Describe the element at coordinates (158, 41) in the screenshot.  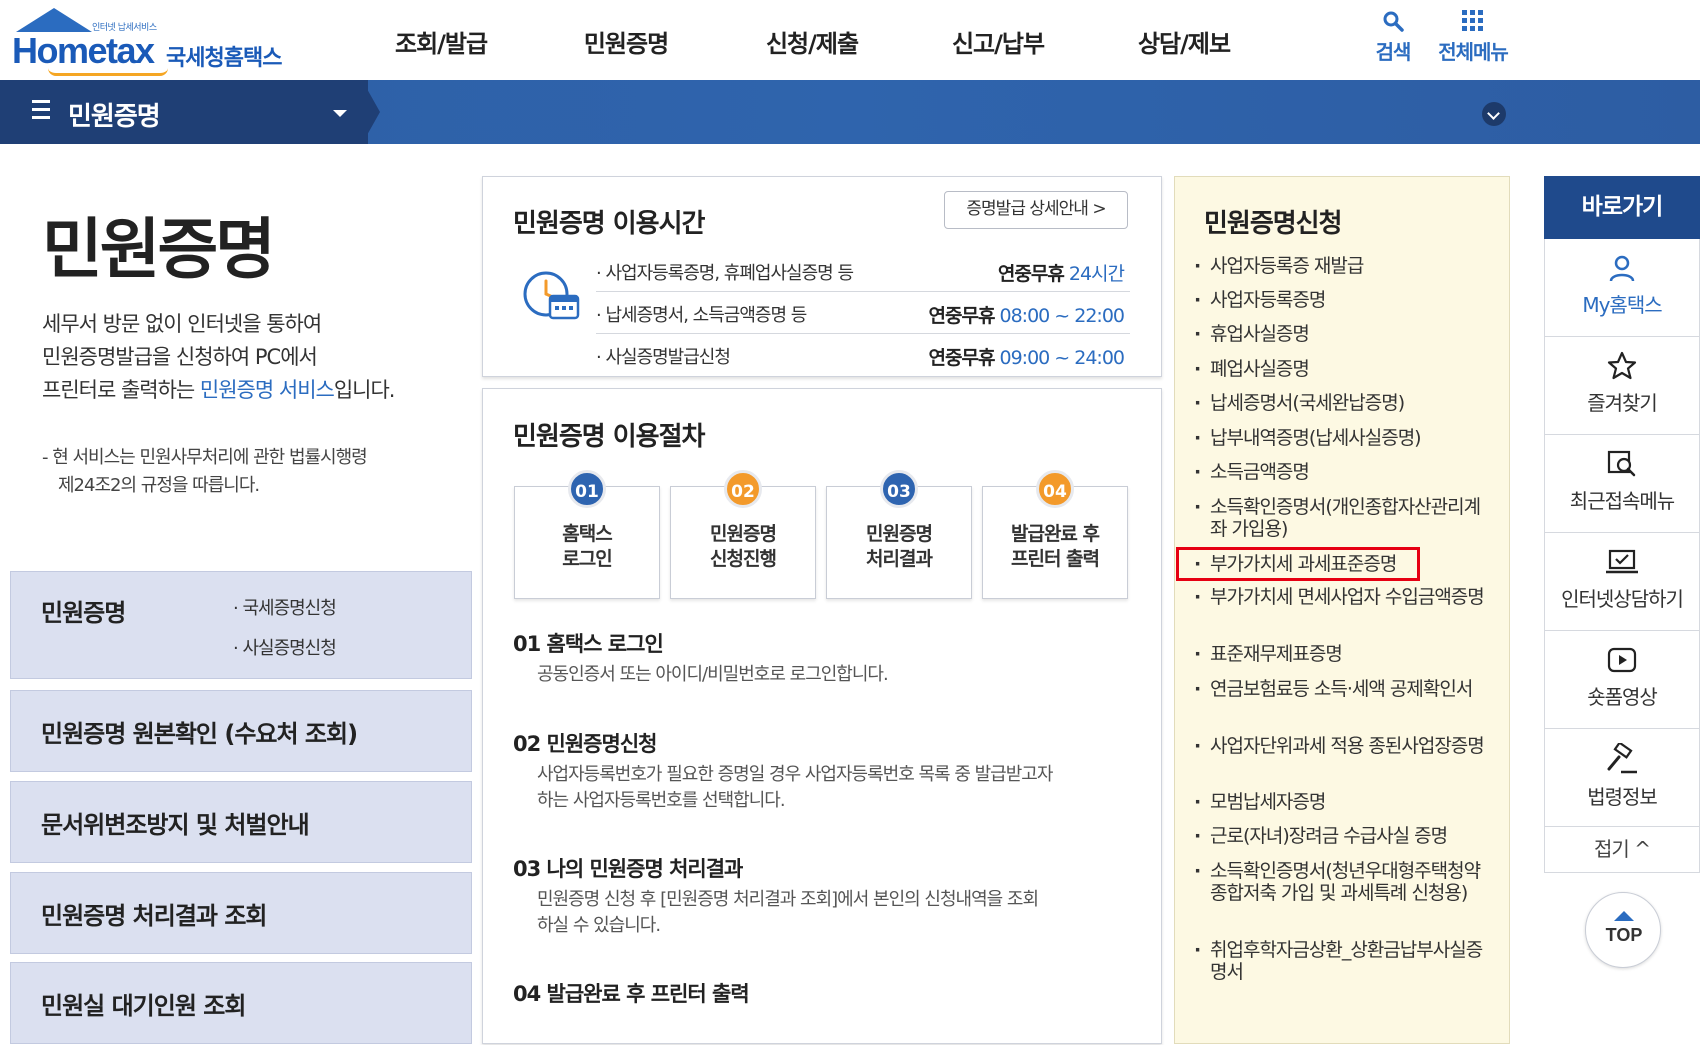
I see `hometax-logo: 인터넷 납세서비스 Hometax 국세청홈택스` at that location.